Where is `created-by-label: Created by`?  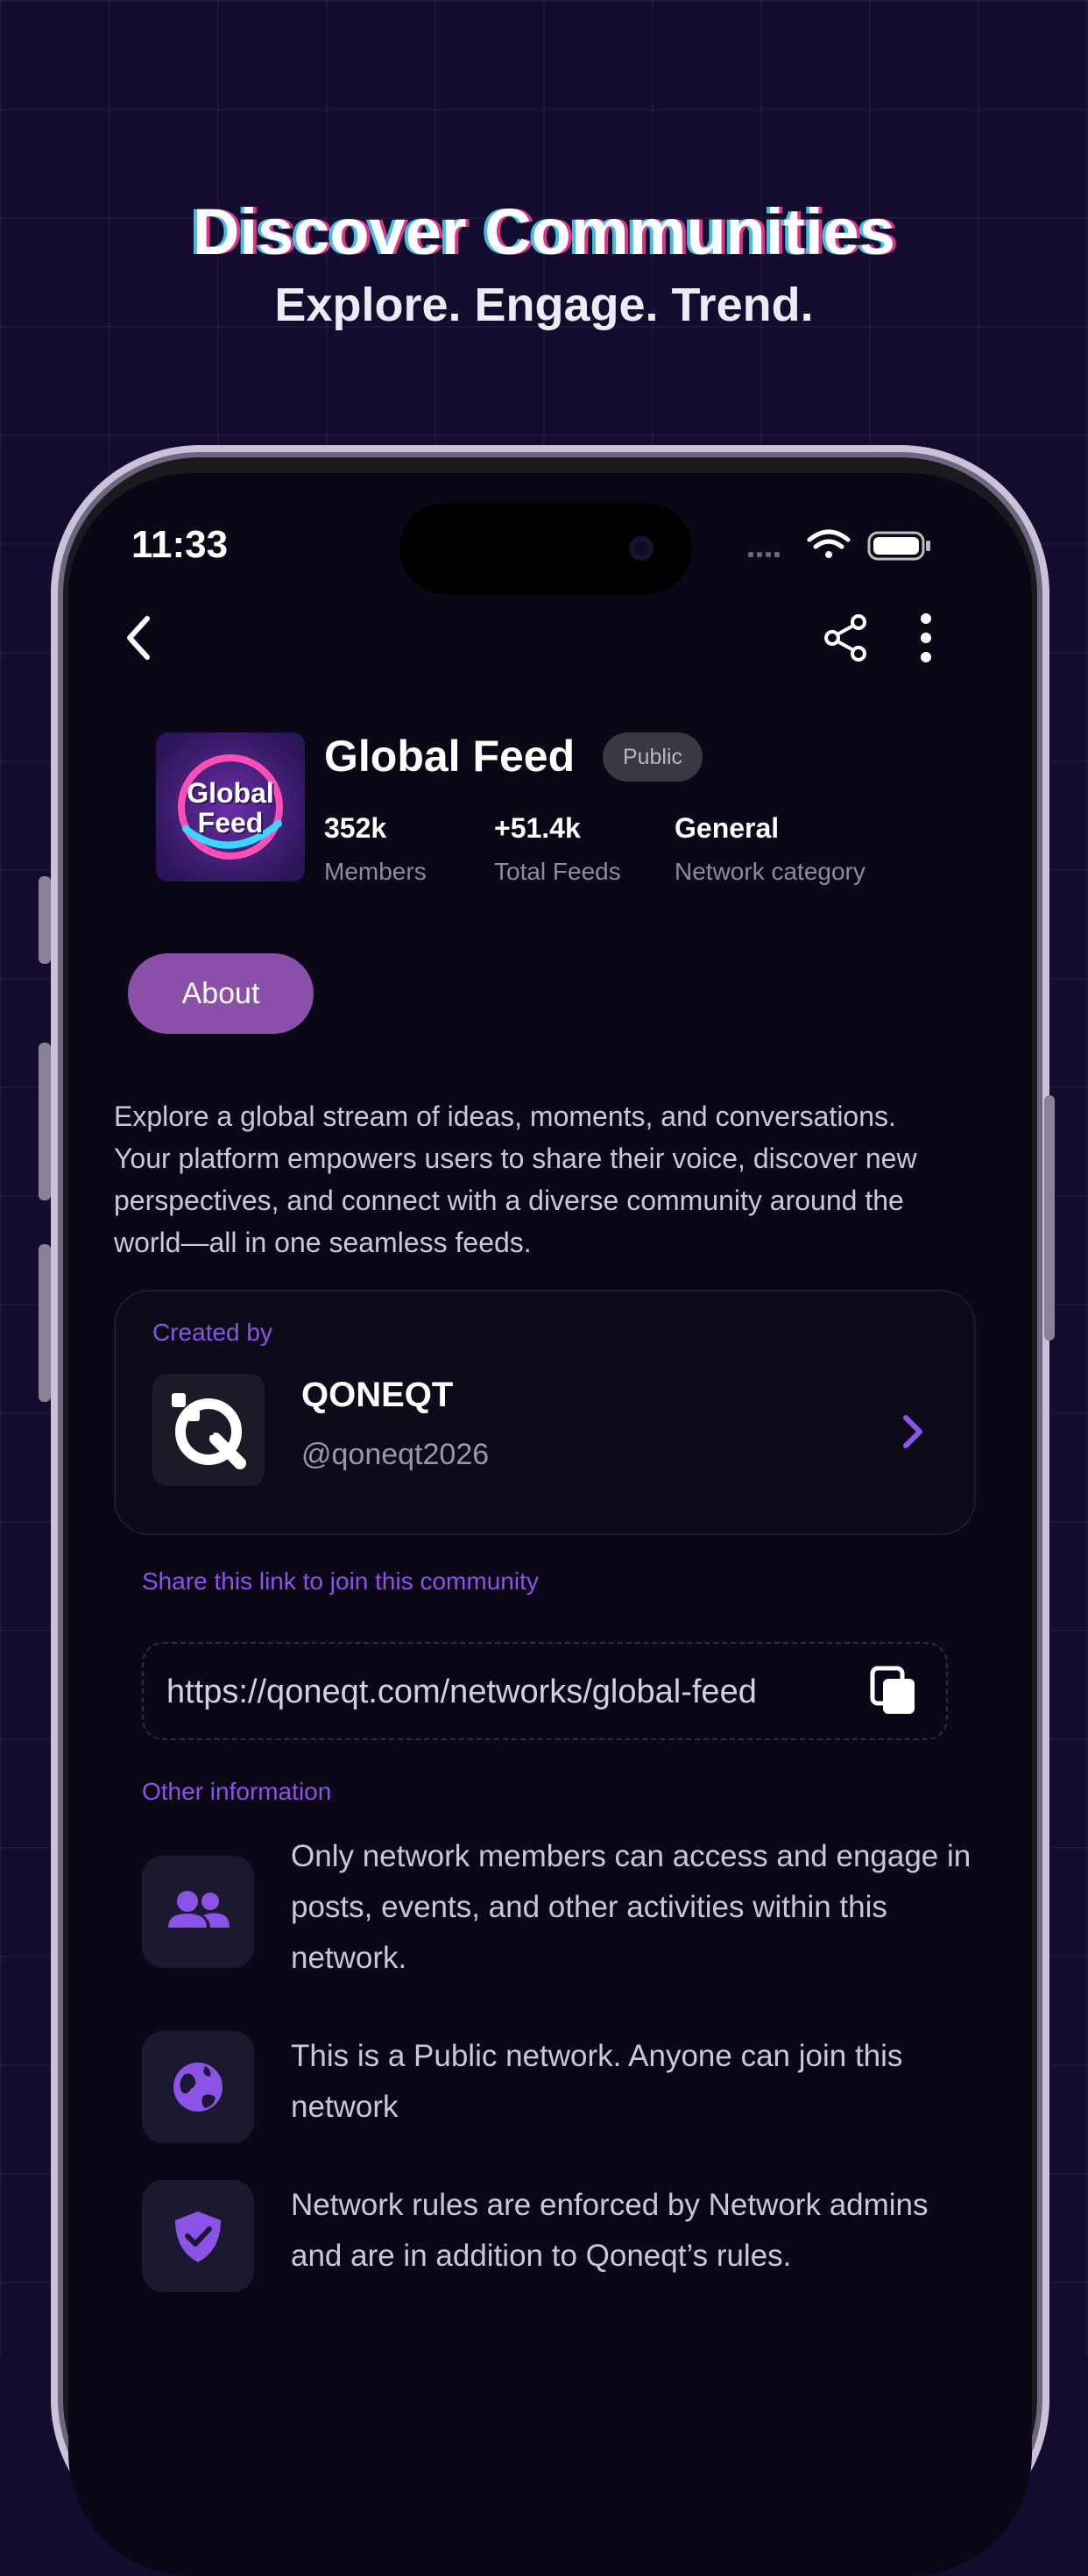 created-by-label: Created by is located at coordinates (212, 1332).